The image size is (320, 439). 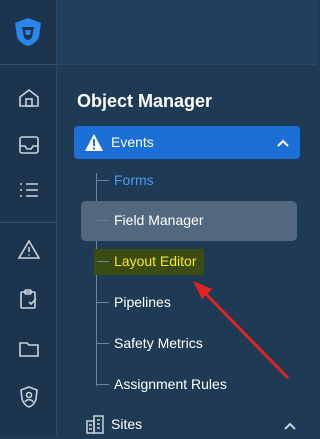 I want to click on nav-item-field-manager: Field Manager, so click(x=192, y=221).